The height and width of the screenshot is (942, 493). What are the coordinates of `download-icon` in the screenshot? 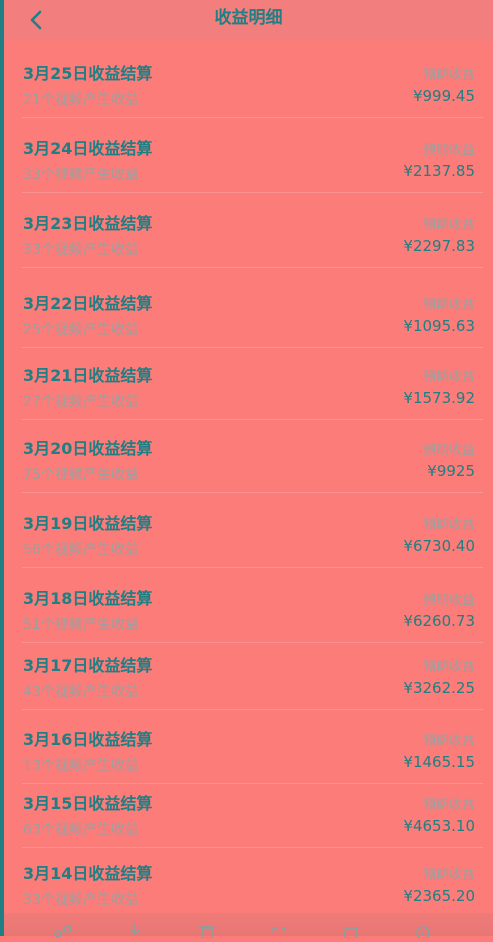 It's located at (135, 930).